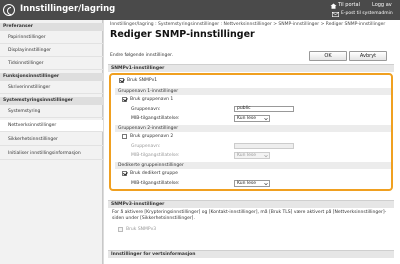 The image size is (400, 264). Describe the element at coordinates (9, 10) in the screenshot. I see `logo-icon` at that location.